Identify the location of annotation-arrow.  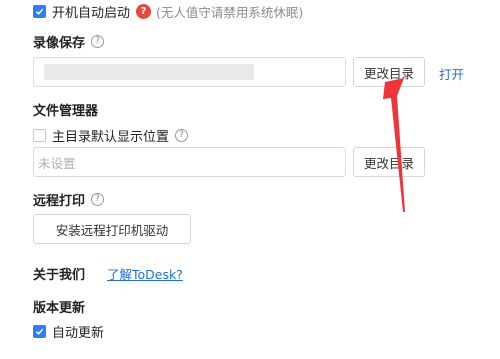
(394, 145).